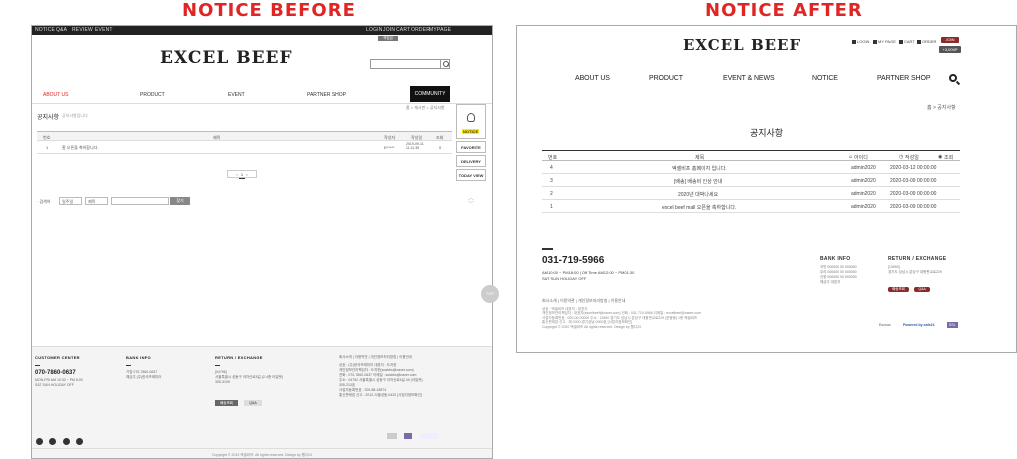 This screenshot has width=1017, height=459. I want to click on sidebar-delivery: DELIVERY, so click(471, 161).